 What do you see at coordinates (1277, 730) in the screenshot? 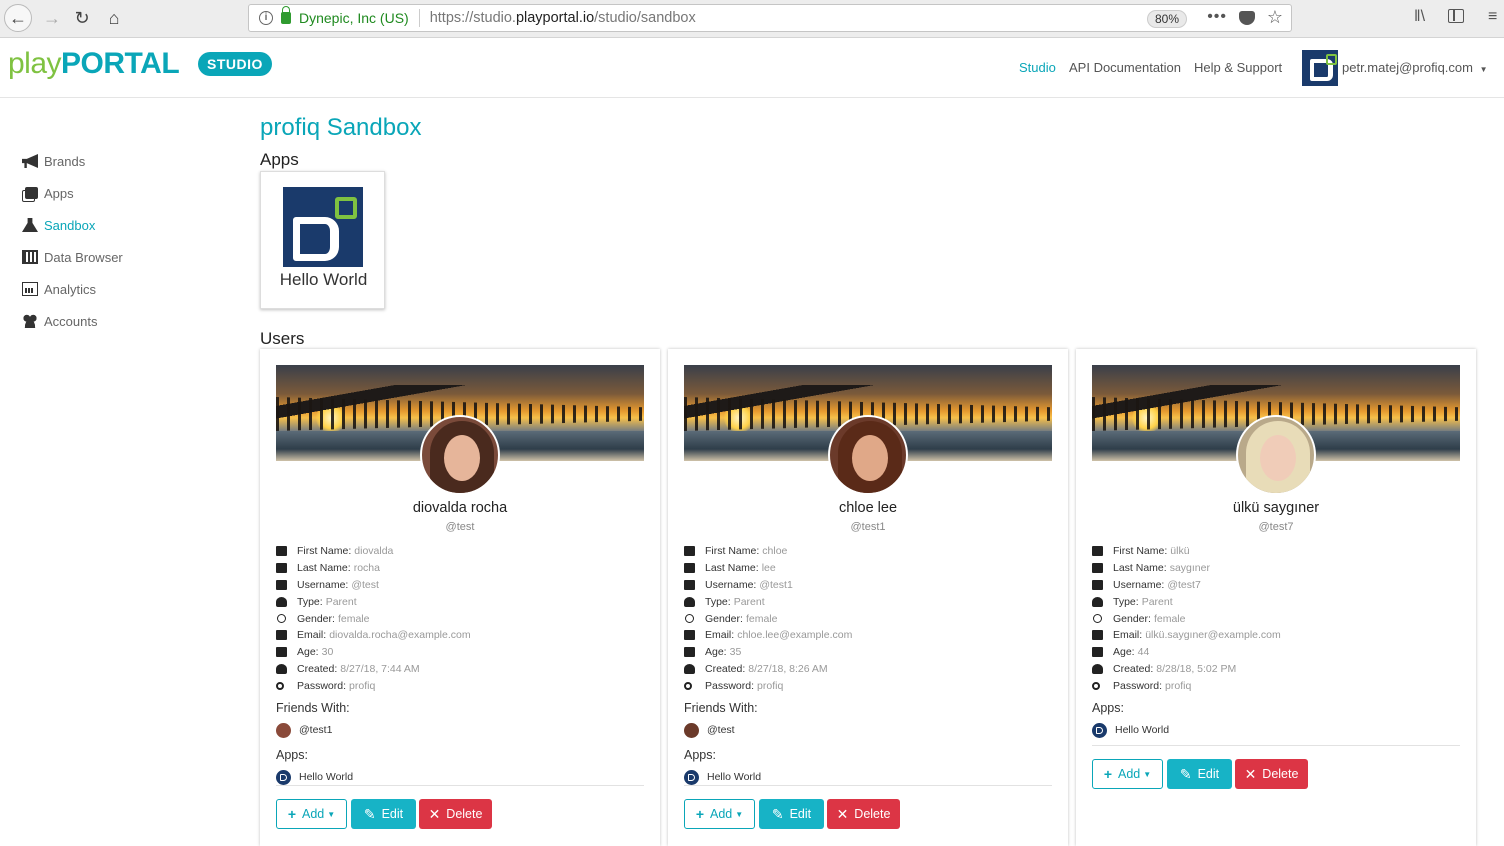
I see `app-item: Hello World` at bounding box center [1277, 730].